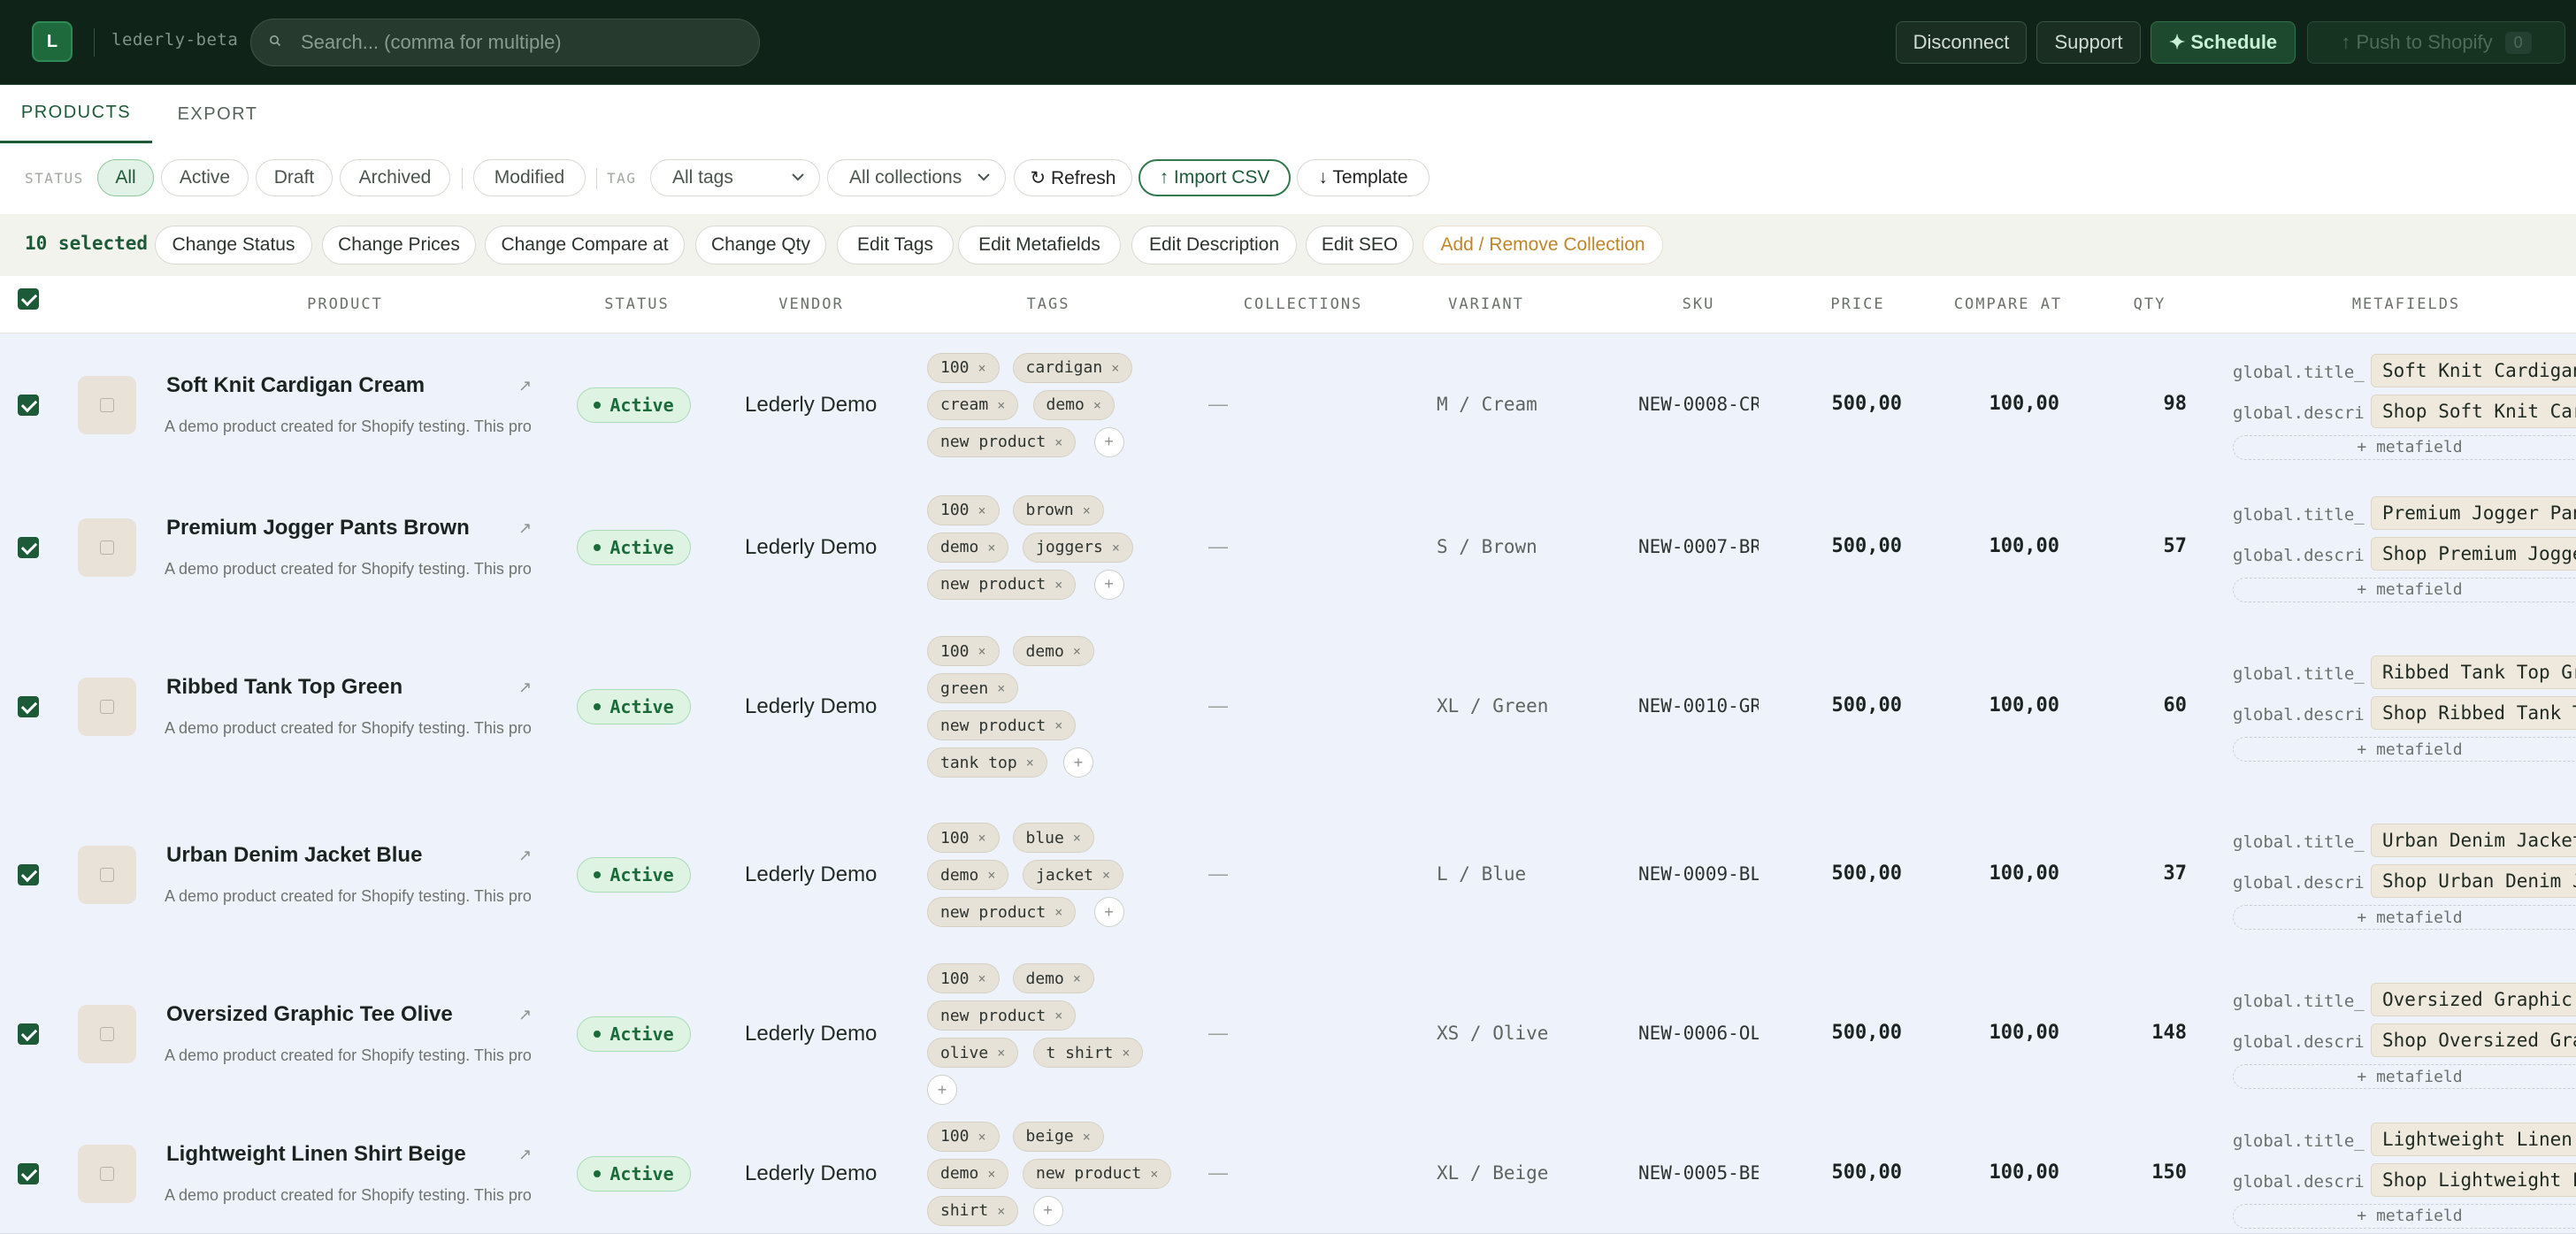 This screenshot has width=2576, height=1234. Describe the element at coordinates (973, 1210) in the screenshot. I see `tag-chip: shirt ×` at that location.